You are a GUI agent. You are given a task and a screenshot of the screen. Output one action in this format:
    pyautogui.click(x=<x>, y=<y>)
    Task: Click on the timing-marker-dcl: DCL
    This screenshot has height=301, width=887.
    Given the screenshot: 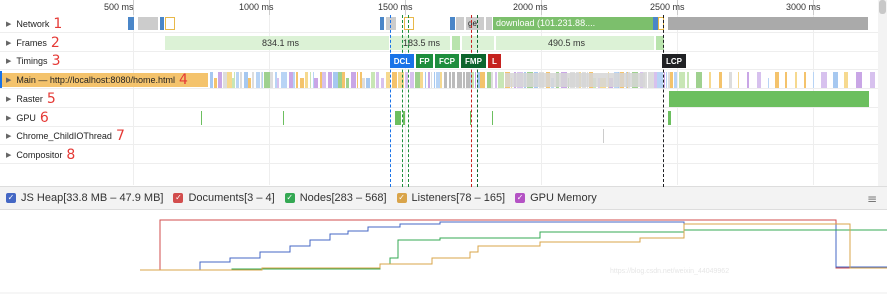 What is the action you would take?
    pyautogui.click(x=402, y=61)
    